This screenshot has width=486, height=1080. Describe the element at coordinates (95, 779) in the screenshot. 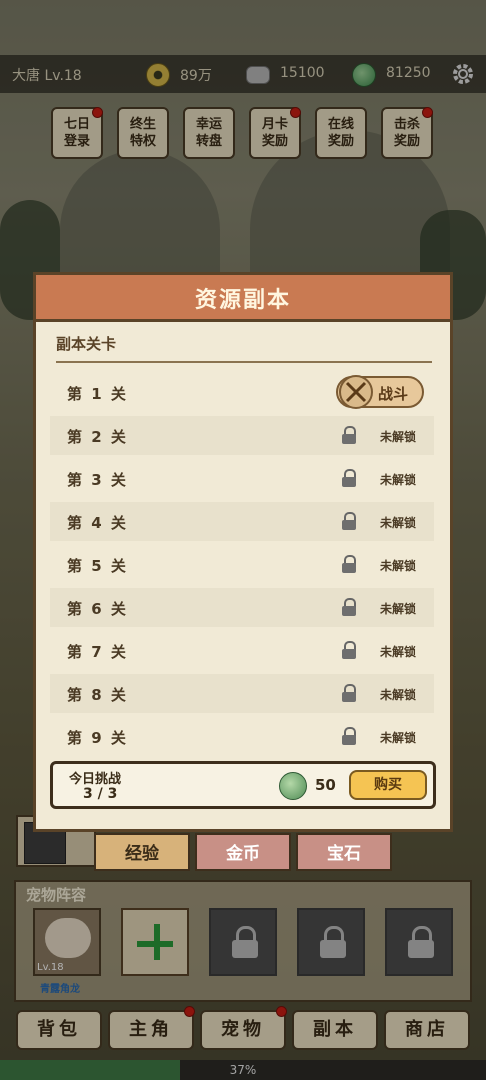

I see `daily-challenge-label: 今日挑战` at that location.